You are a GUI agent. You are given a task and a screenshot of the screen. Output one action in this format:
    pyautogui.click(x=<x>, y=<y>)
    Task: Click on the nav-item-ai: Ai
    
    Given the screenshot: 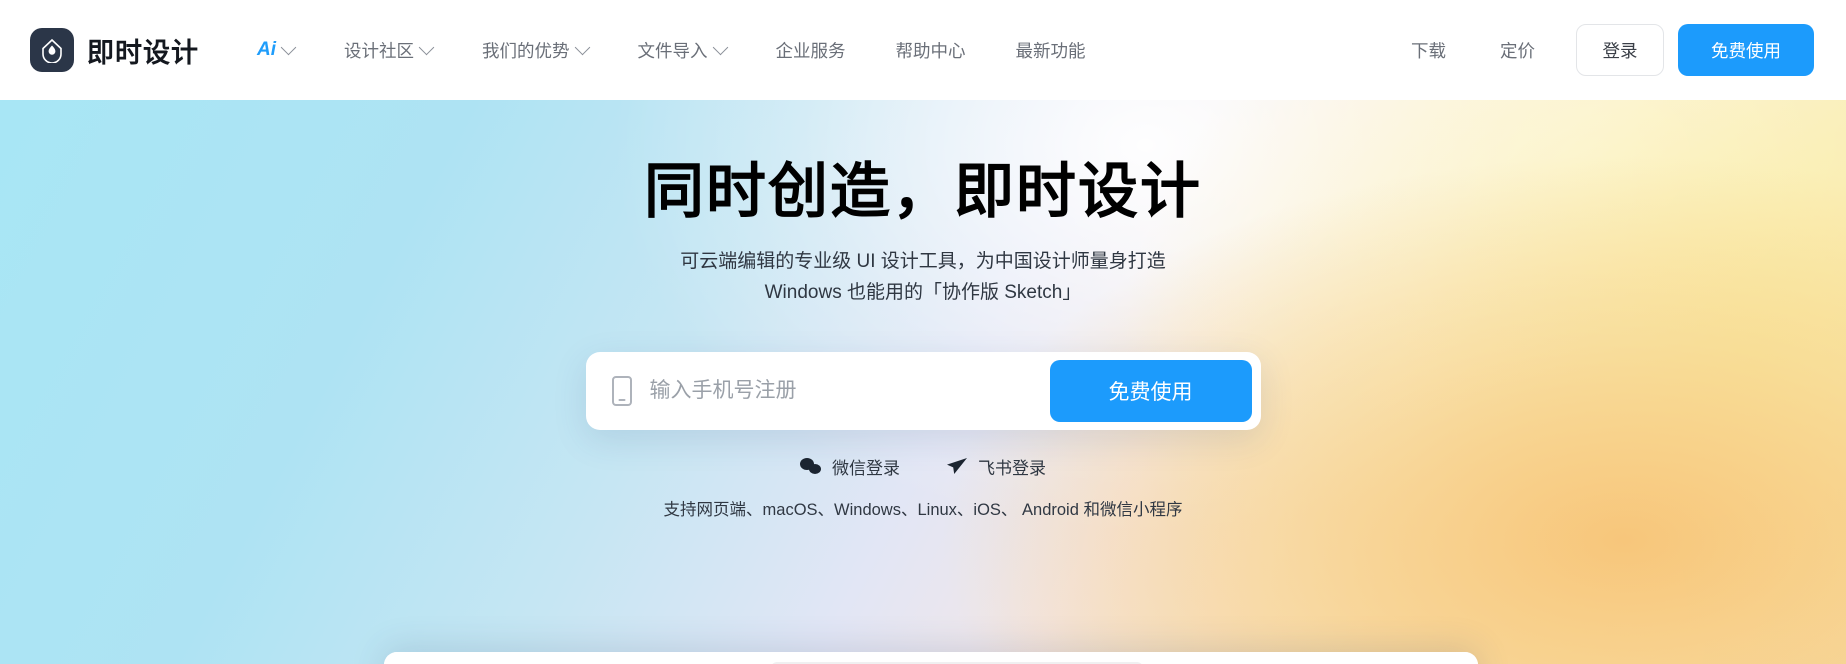 What is the action you would take?
    pyautogui.click(x=277, y=50)
    